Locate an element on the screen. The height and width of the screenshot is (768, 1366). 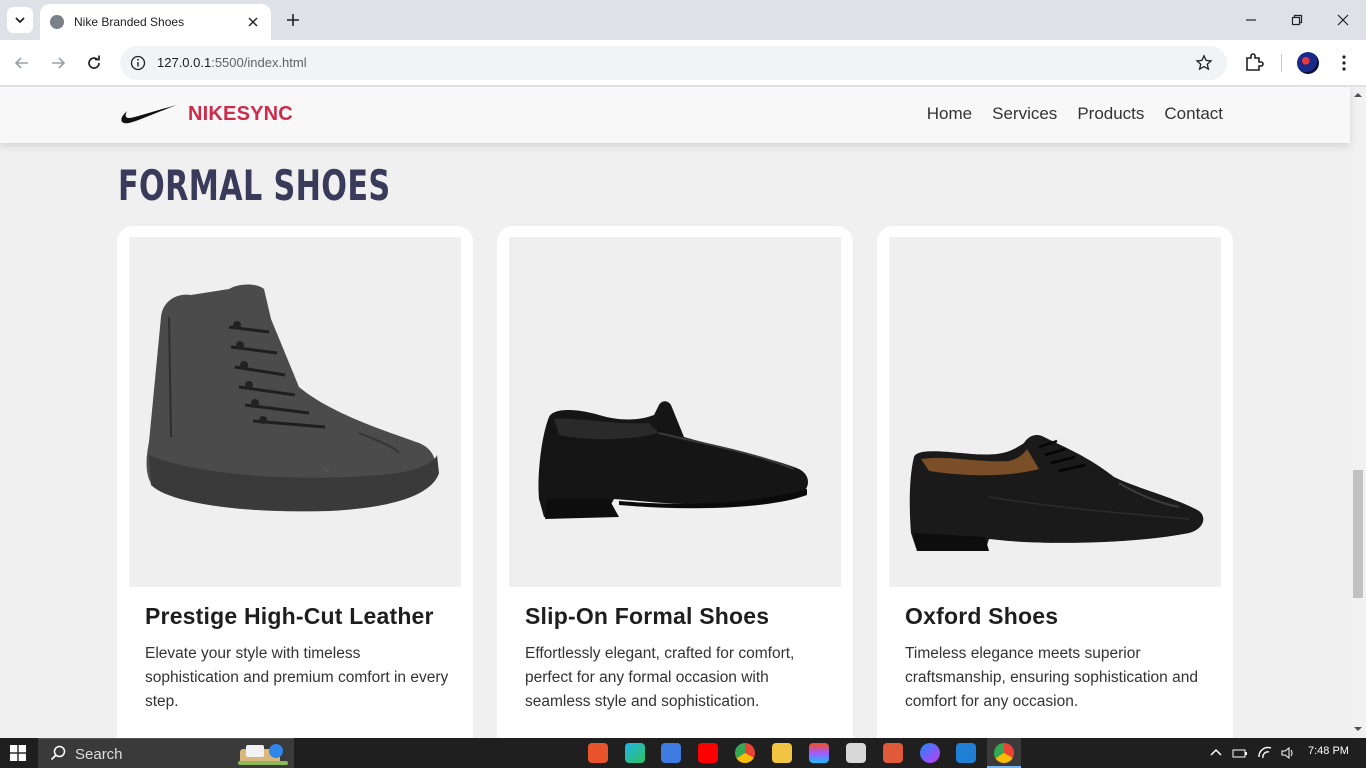
product-title: Prestige High-Cut Leather is located at coordinates (289, 616).